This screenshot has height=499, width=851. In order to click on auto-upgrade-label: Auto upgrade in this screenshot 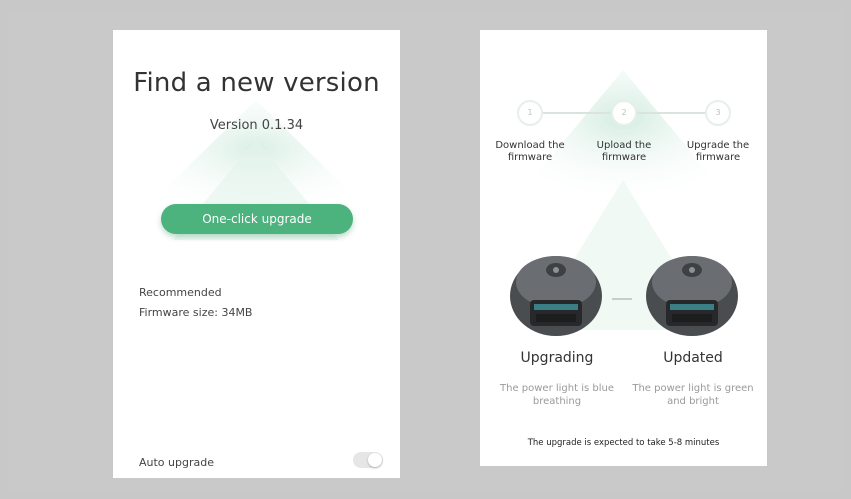, I will do `click(176, 462)`.